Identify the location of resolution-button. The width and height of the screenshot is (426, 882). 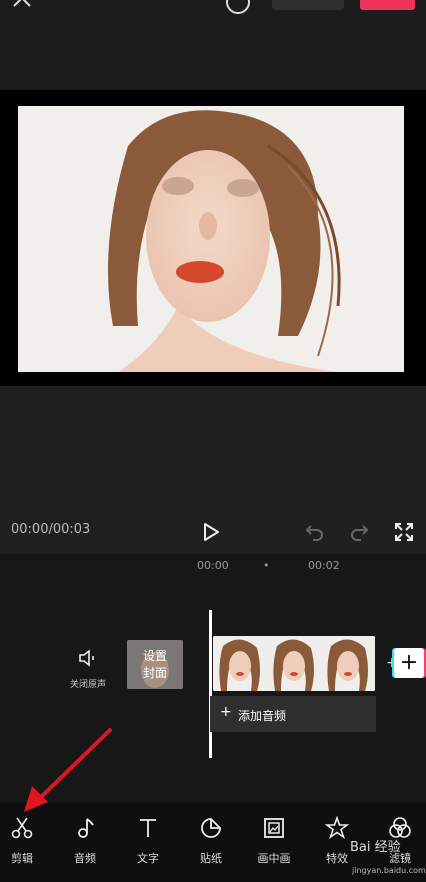
(308, 5).